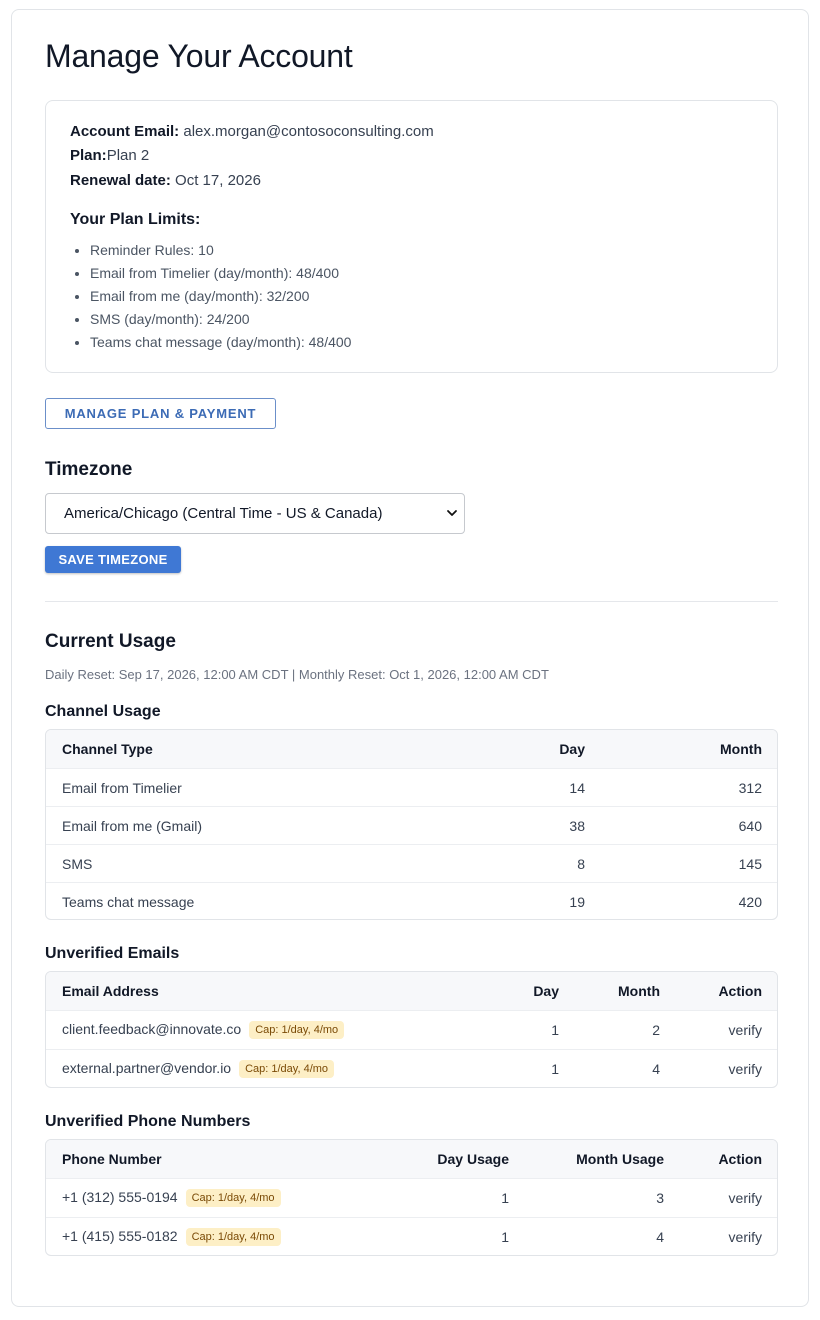 The image size is (820, 1320). I want to click on plan-limit-item: SMS (day/month): 24/200, so click(220, 319).